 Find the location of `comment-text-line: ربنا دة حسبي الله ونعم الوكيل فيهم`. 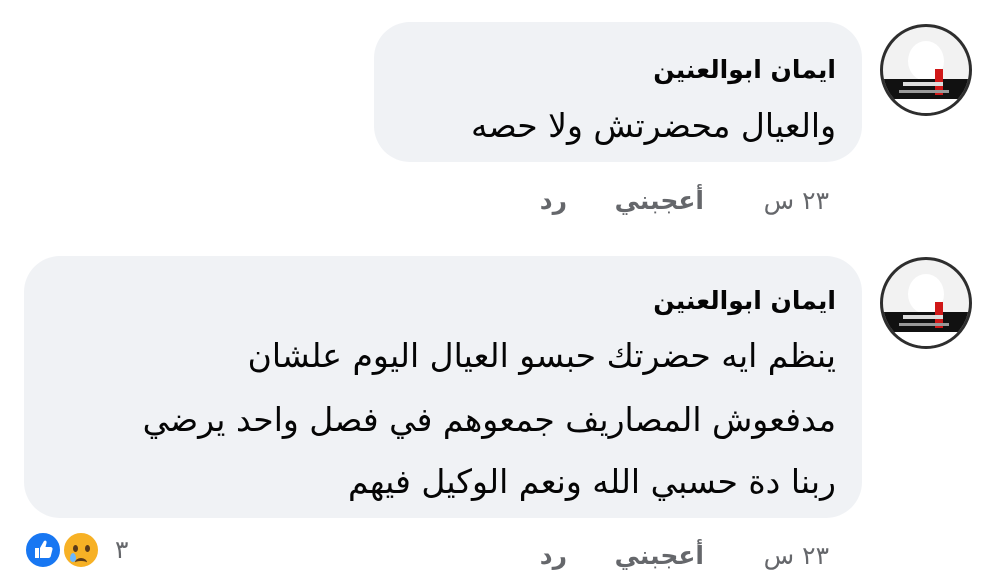

comment-text-line: ربنا دة حسبي الله ونعم الوكيل فيهم is located at coordinates (591, 481).